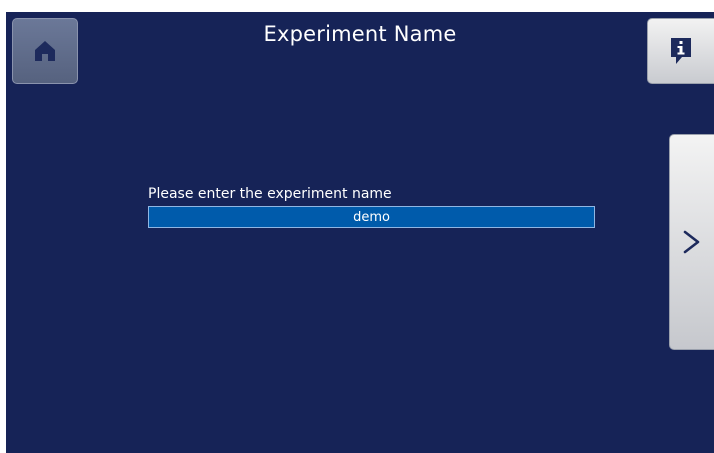 The width and height of the screenshot is (714, 453). I want to click on info-button, so click(680, 51).